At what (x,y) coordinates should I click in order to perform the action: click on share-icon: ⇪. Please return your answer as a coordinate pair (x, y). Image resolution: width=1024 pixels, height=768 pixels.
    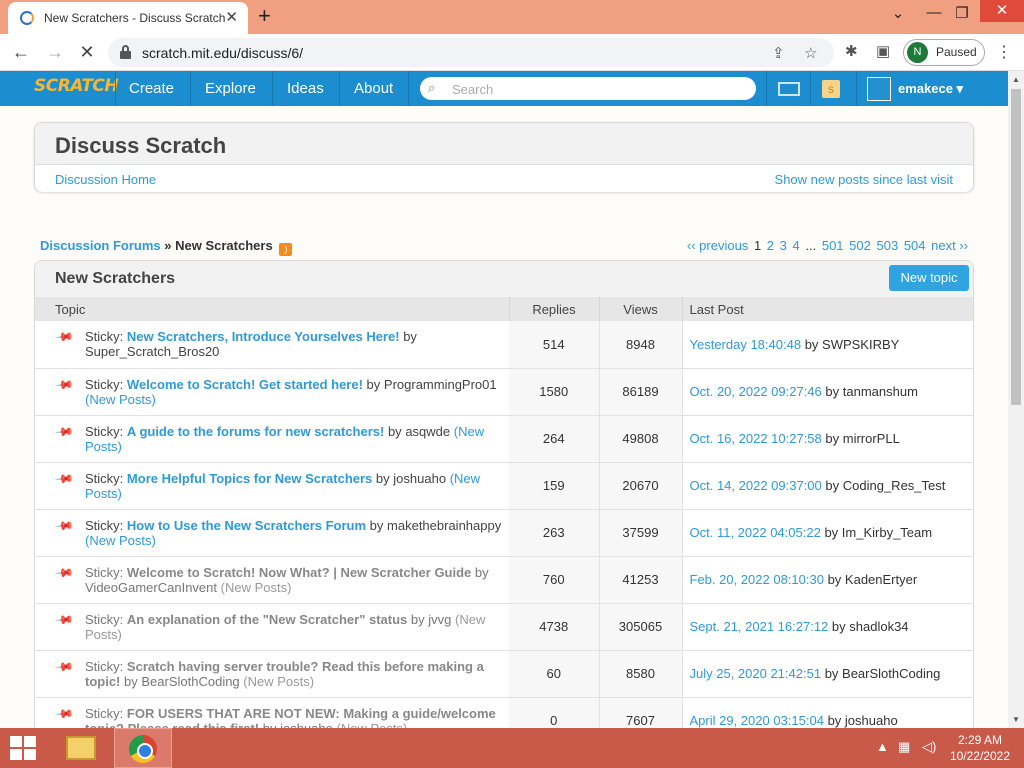
    Looking at the image, I should click on (778, 53).